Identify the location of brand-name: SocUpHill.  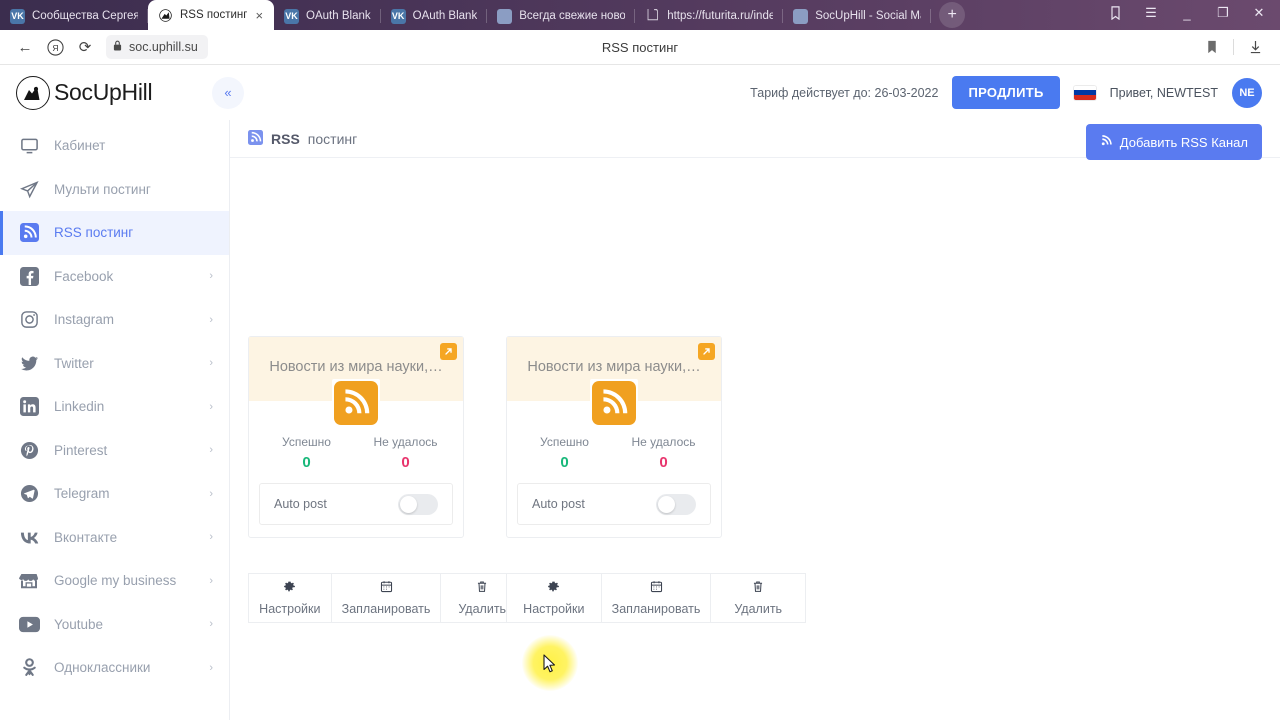
(103, 92).